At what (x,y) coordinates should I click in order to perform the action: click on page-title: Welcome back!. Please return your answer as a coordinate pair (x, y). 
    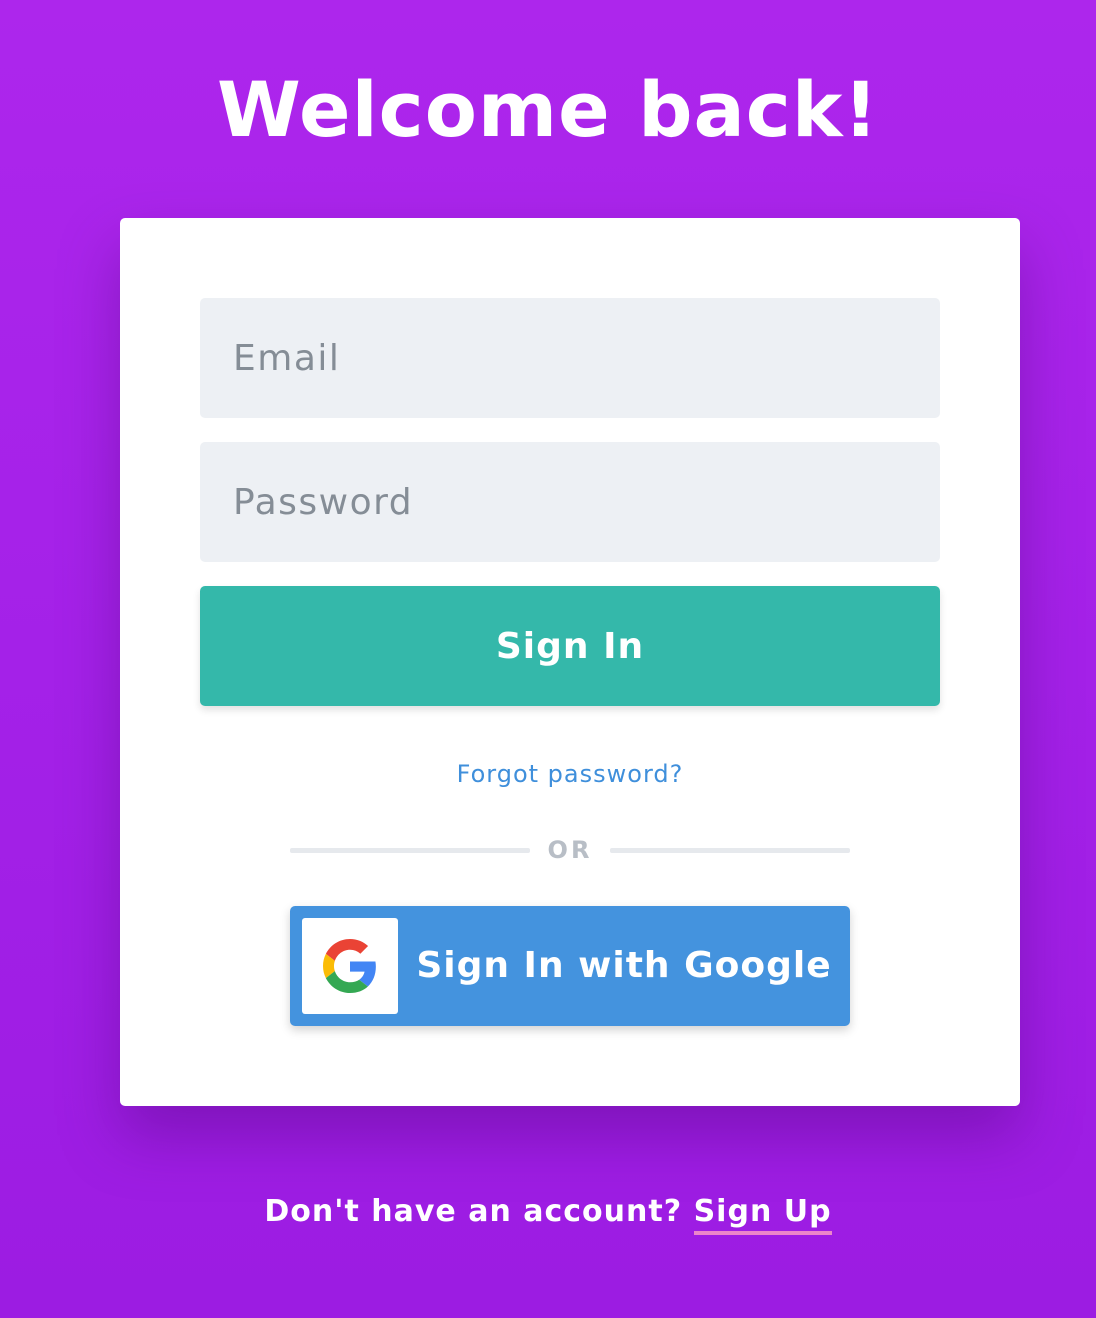
    Looking at the image, I should click on (548, 109).